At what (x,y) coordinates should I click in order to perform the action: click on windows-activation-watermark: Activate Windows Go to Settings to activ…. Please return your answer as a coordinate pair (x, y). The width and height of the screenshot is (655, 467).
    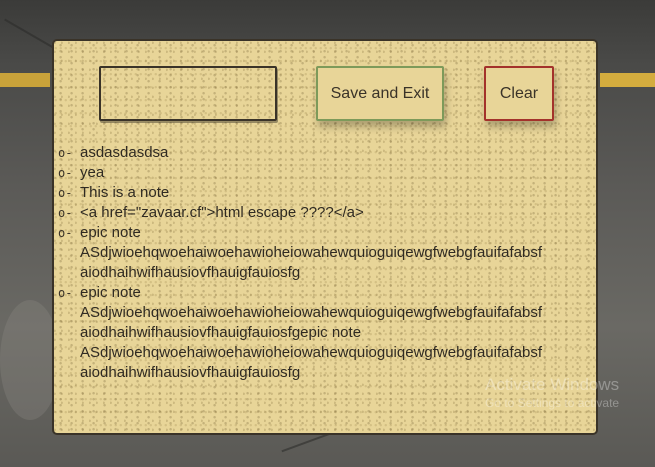
    Looking at the image, I should click on (570, 393).